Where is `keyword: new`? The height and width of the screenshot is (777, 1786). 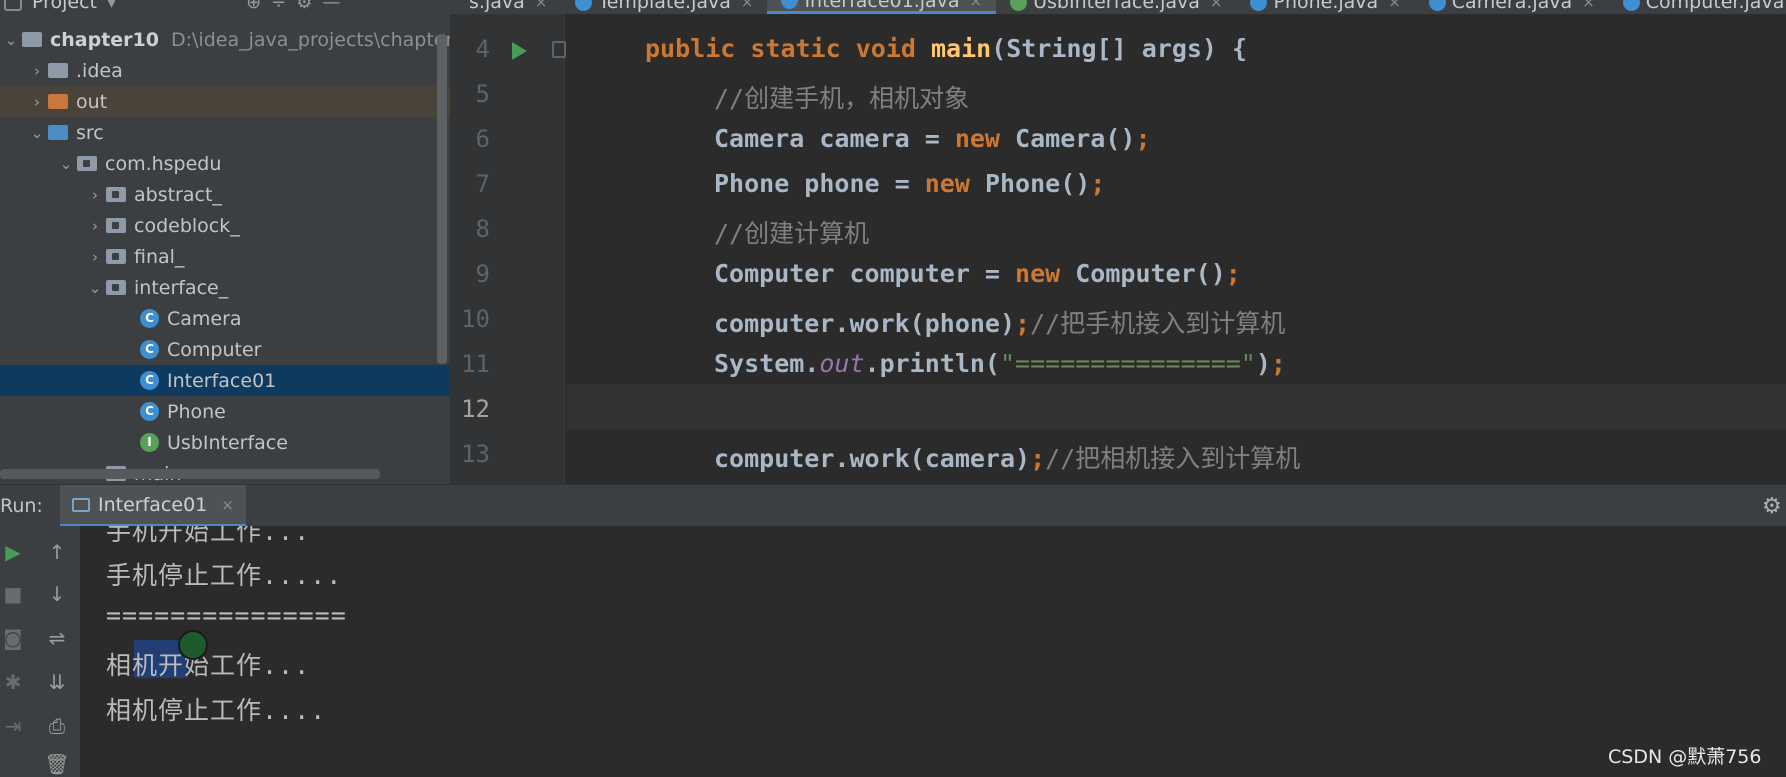 keyword: new is located at coordinates (985, 138).